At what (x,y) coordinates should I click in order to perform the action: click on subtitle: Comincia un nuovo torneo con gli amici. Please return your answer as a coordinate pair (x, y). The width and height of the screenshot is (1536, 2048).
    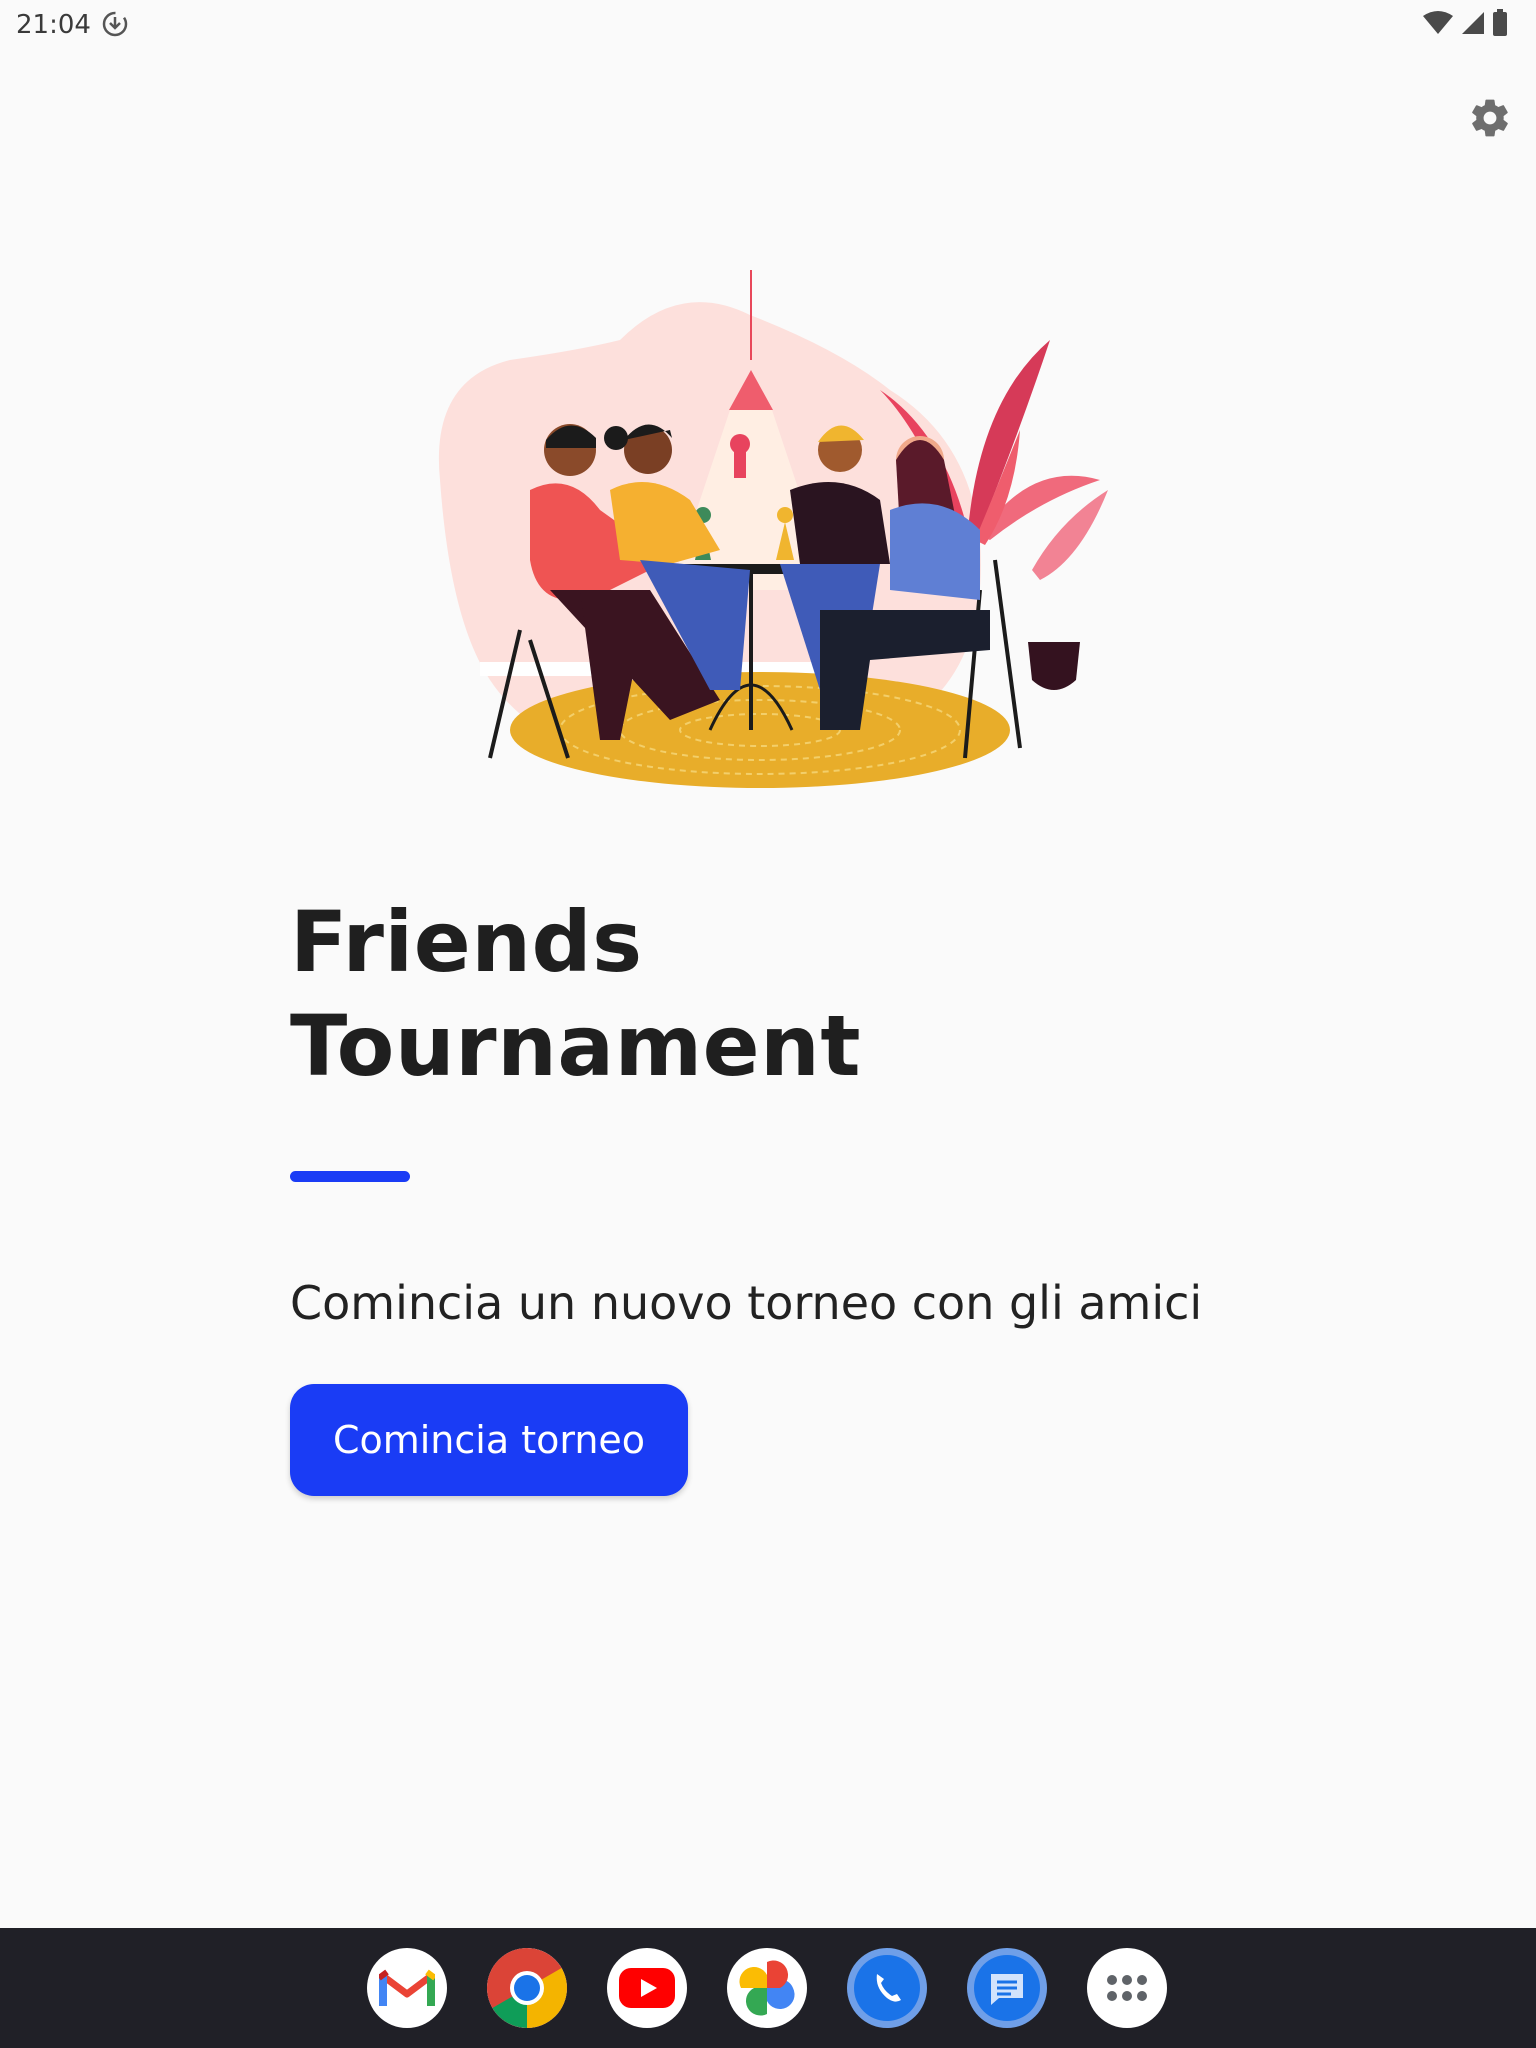
    Looking at the image, I should click on (746, 1303).